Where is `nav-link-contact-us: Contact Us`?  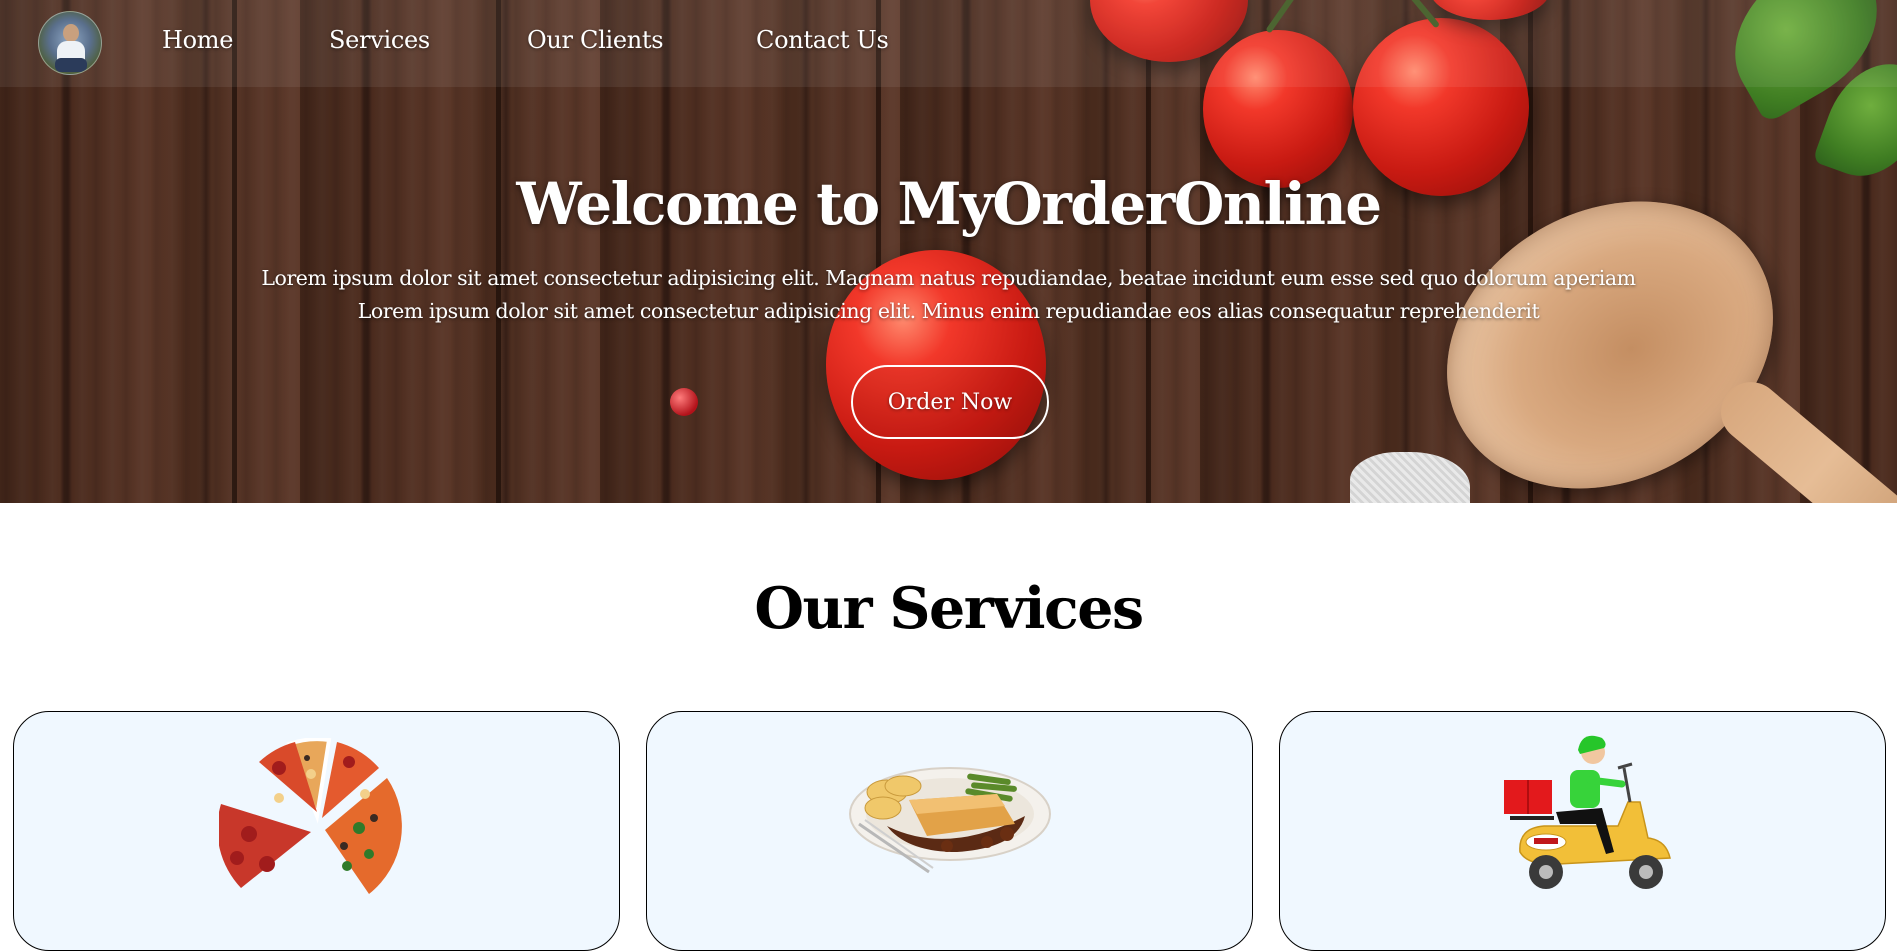 nav-link-contact-us: Contact Us is located at coordinates (822, 40).